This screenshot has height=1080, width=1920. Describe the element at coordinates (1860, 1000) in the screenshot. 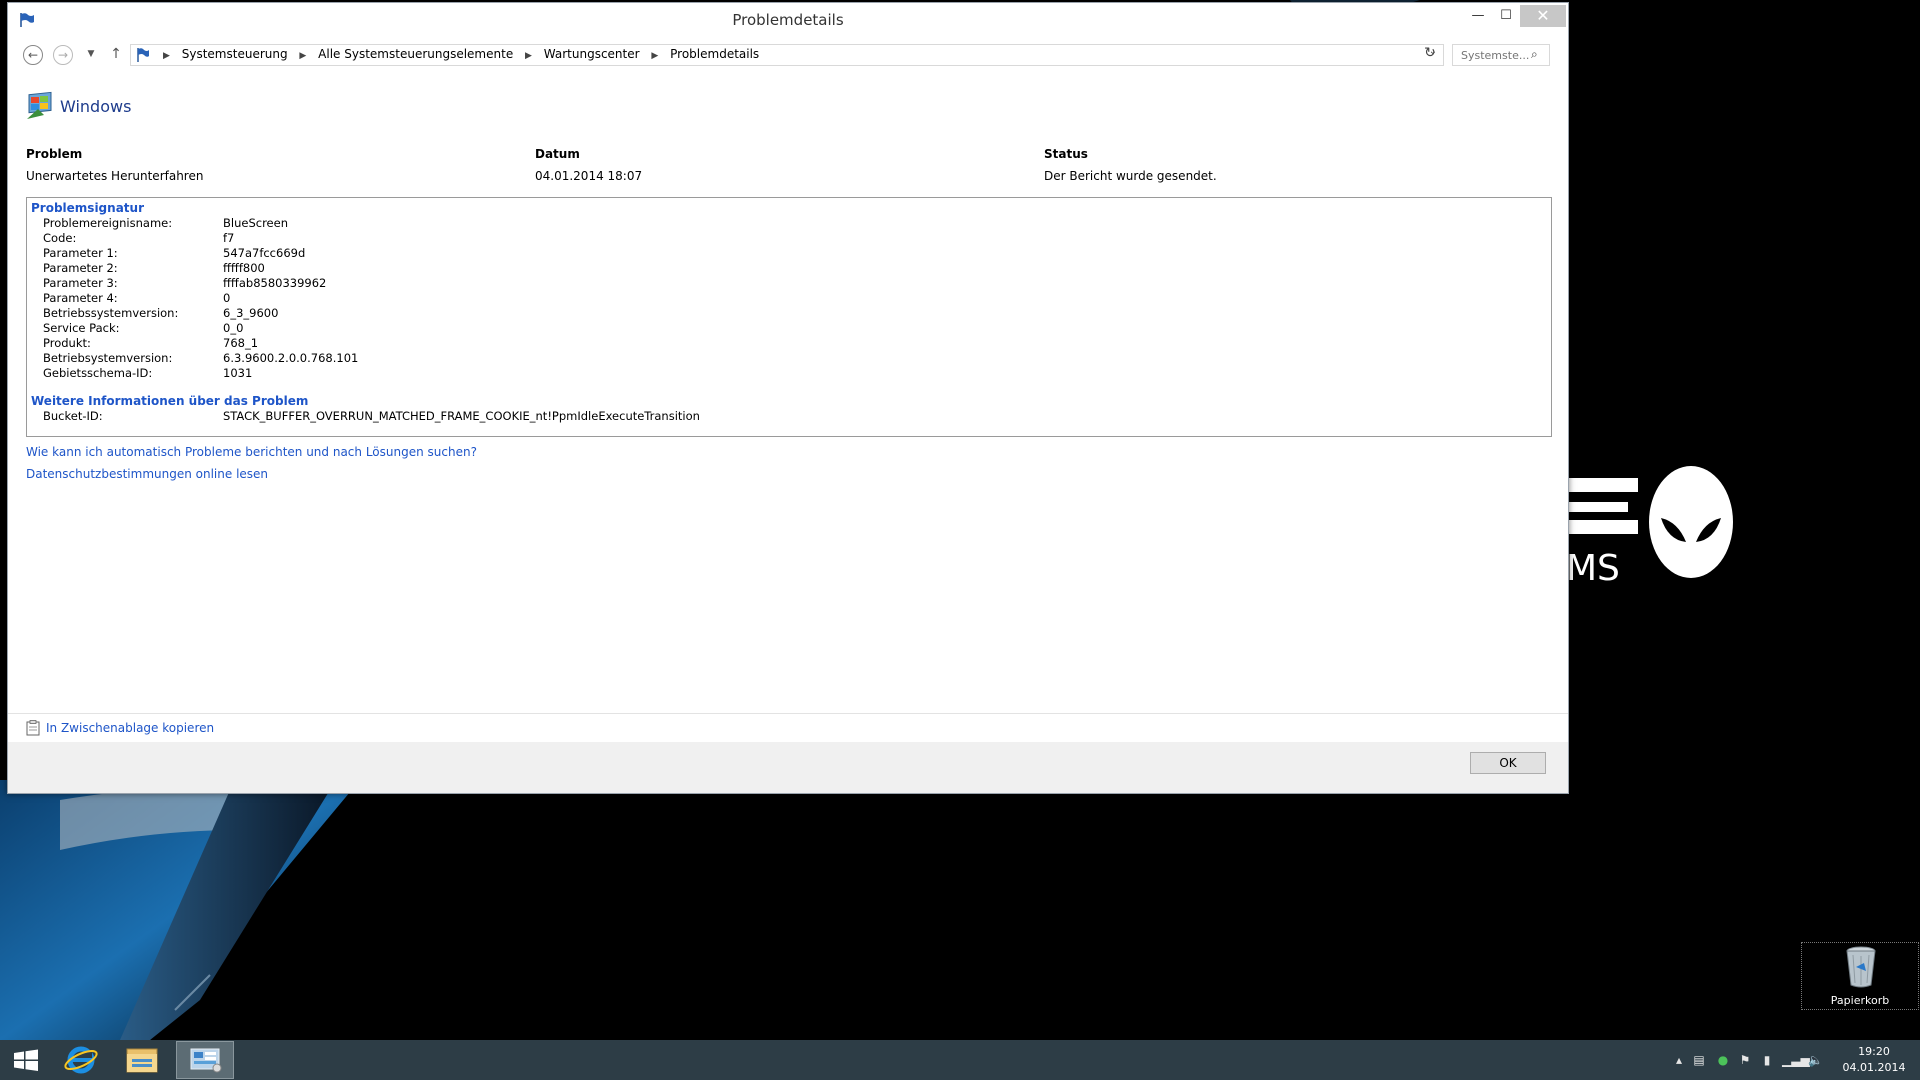

I see `recycle-bin-label: Papierkorb` at that location.